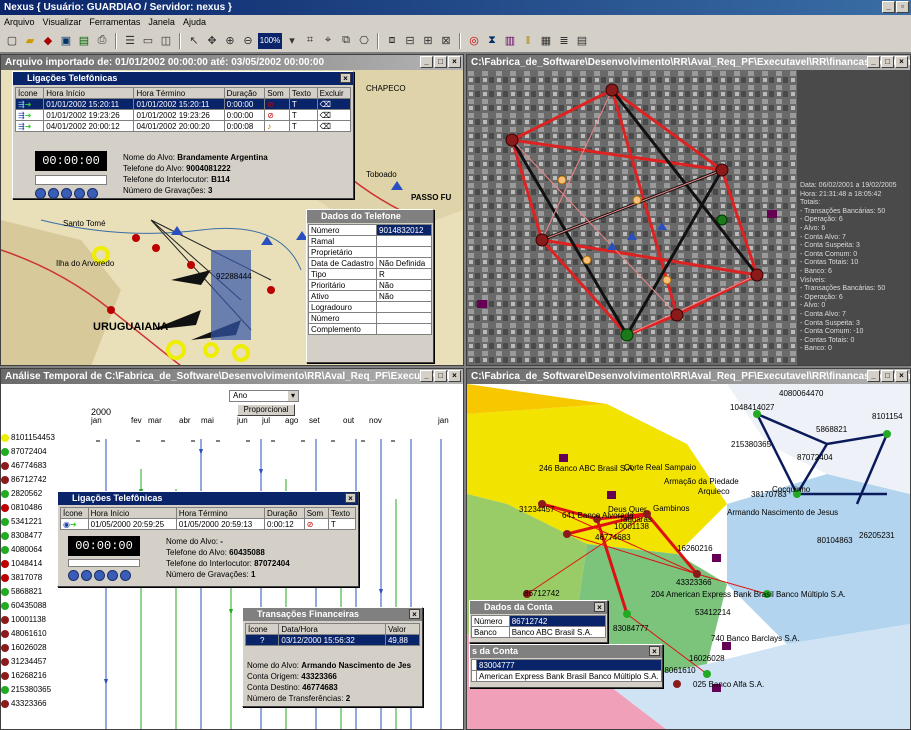  What do you see at coordinates (62, 22) in the screenshot?
I see `menu-visualizar: Visualizar` at bounding box center [62, 22].